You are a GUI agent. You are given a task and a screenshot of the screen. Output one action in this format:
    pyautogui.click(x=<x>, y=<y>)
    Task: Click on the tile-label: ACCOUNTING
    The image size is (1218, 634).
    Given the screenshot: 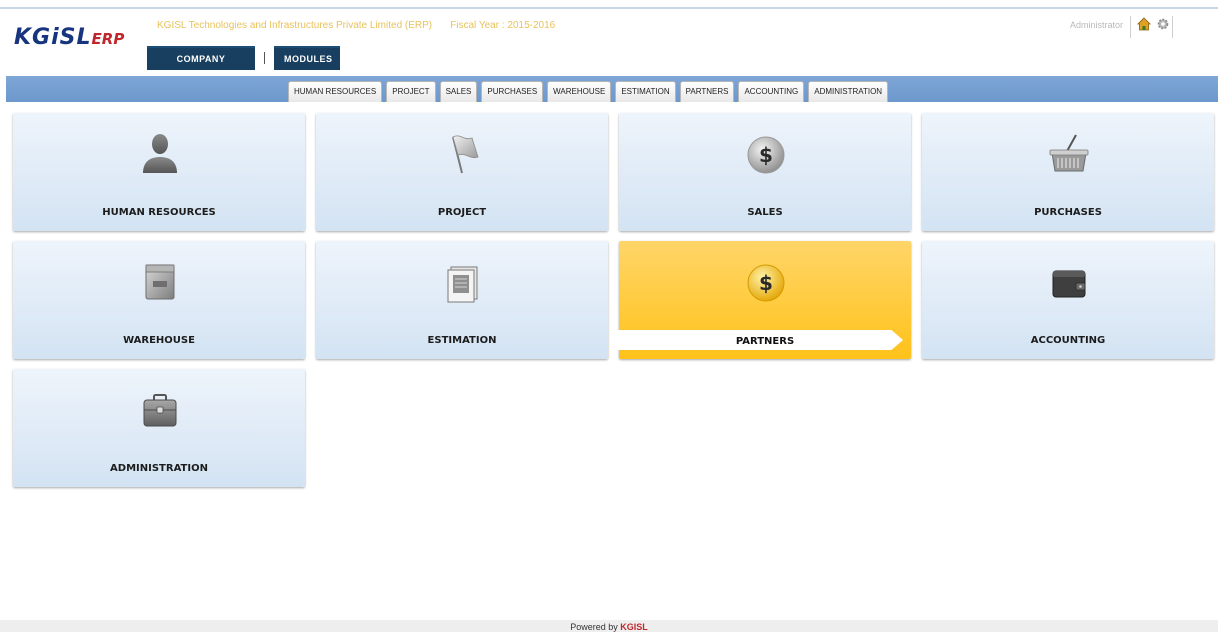 What is the action you would take?
    pyautogui.click(x=1068, y=340)
    